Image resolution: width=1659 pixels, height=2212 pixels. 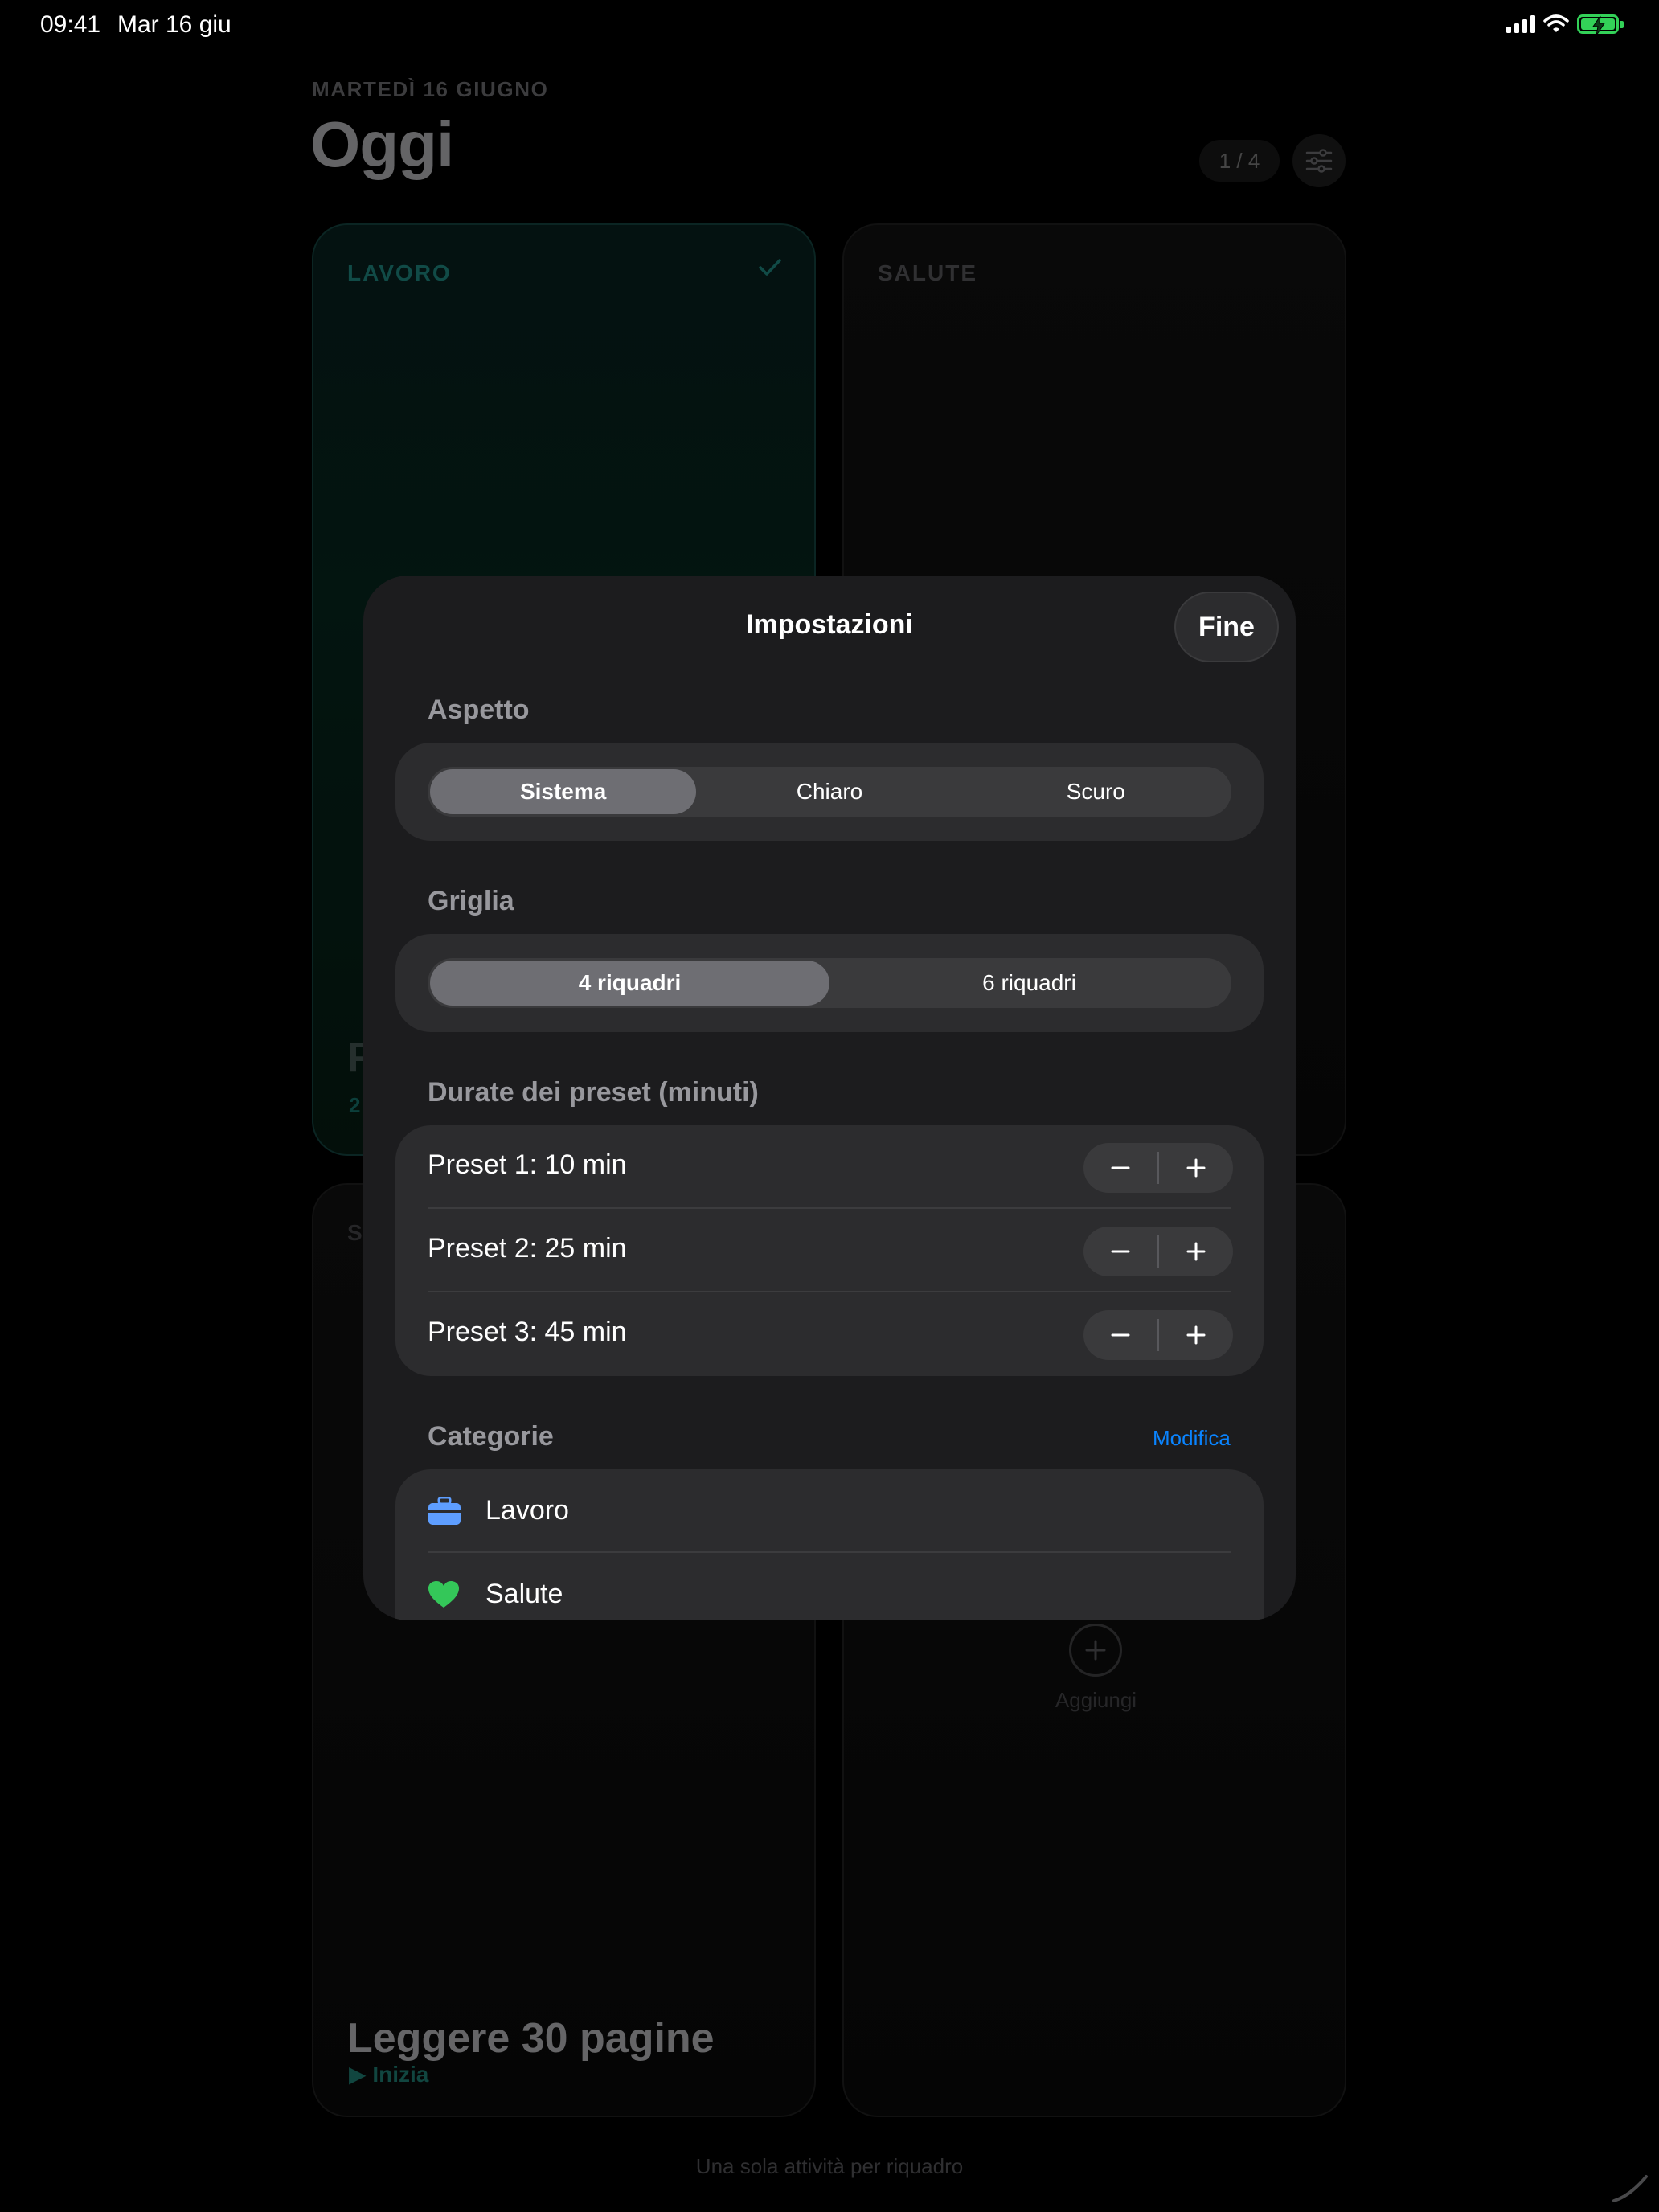 I want to click on segment-6-tiles: 6 riquadri, so click(x=1029, y=983).